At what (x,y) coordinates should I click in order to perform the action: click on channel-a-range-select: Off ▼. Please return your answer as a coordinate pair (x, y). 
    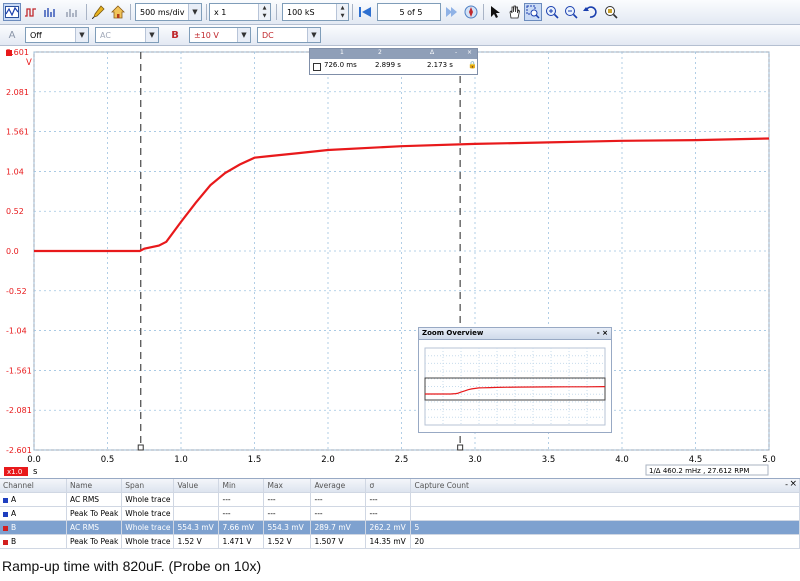
    Looking at the image, I should click on (57, 35).